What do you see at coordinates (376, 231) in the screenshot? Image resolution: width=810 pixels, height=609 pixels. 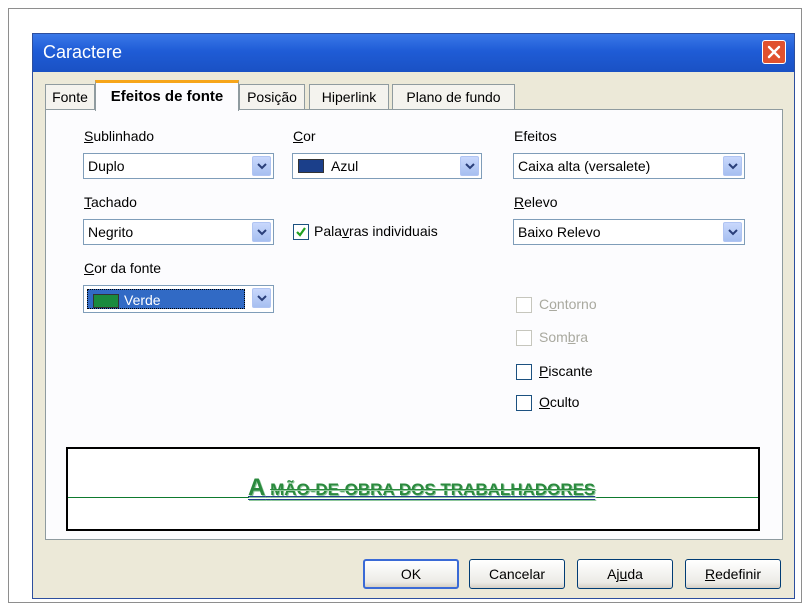 I see `palavras-individuais-label: Palavras individuais` at bounding box center [376, 231].